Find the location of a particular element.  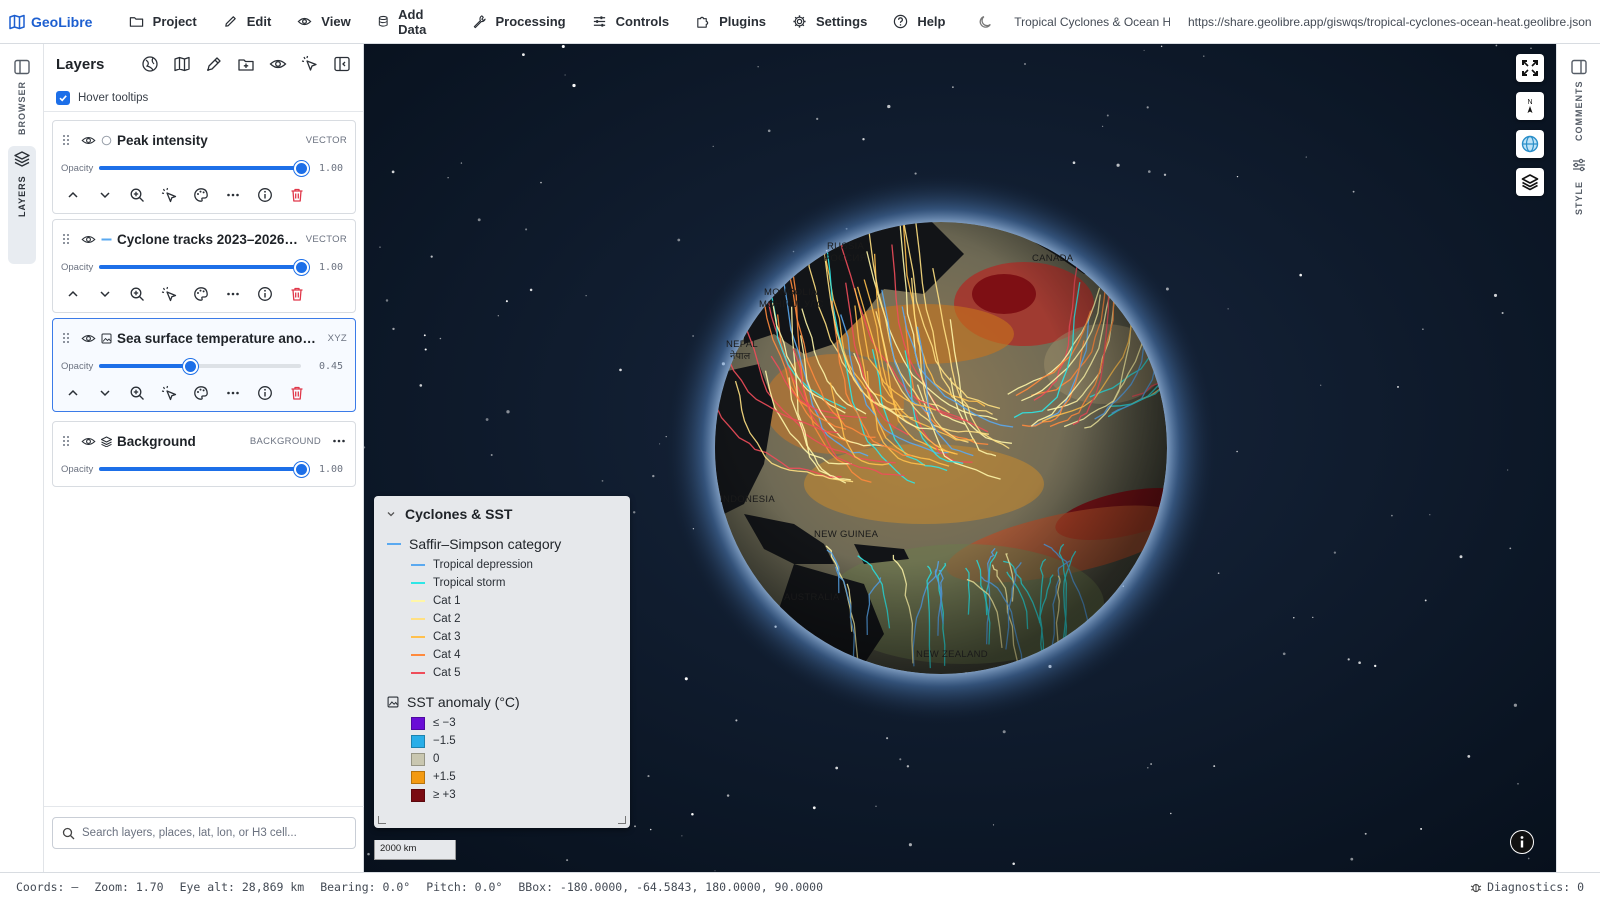

add-folder-icon is located at coordinates (246, 64).